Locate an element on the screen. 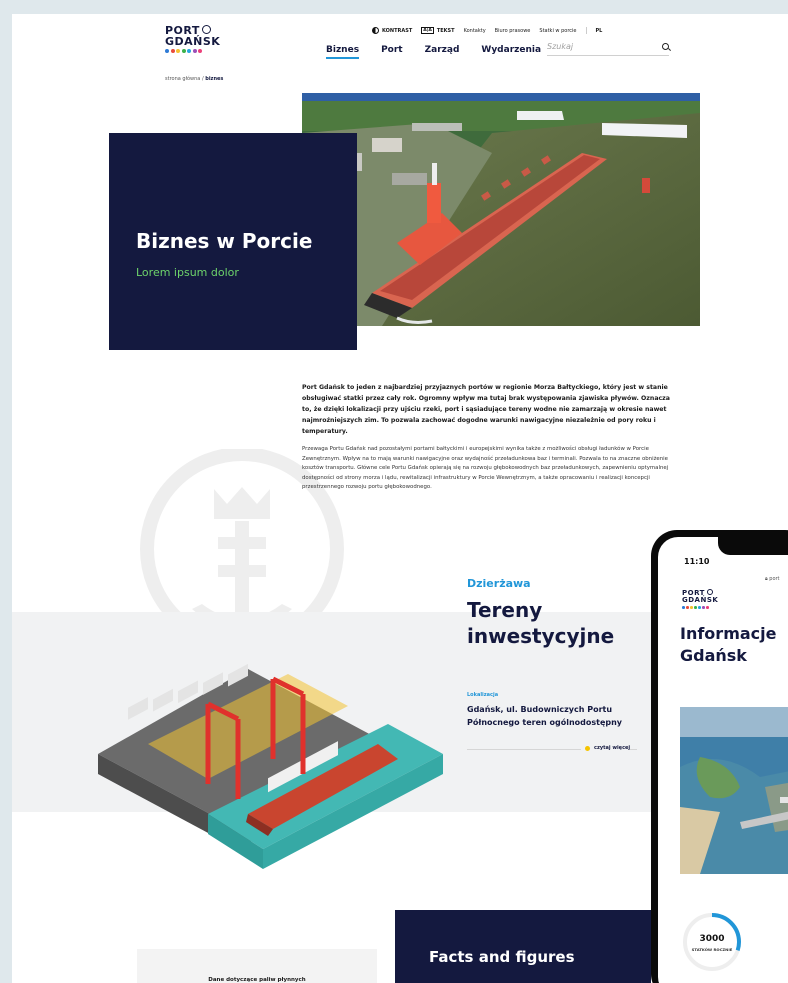  link-kontakty: Kontakty is located at coordinates (475, 31).